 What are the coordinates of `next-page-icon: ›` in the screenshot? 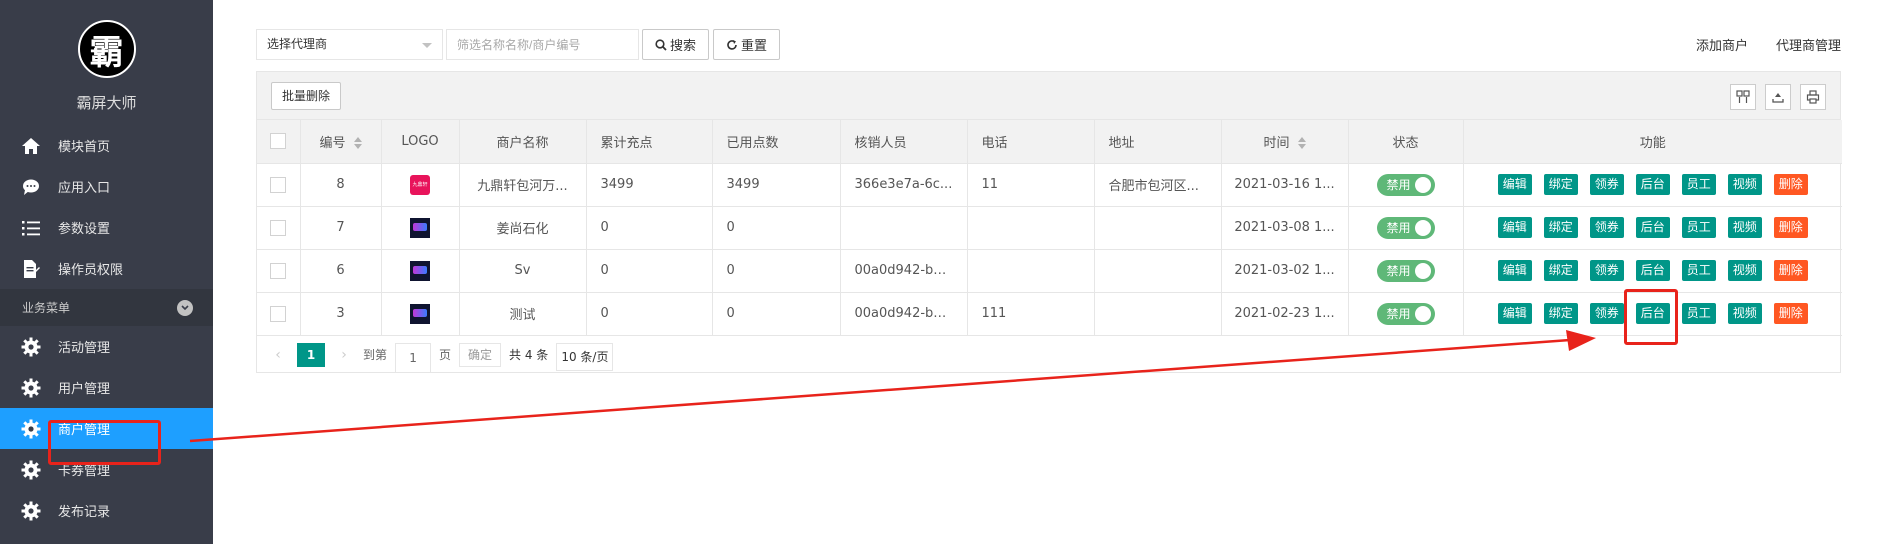 It's located at (344, 355).